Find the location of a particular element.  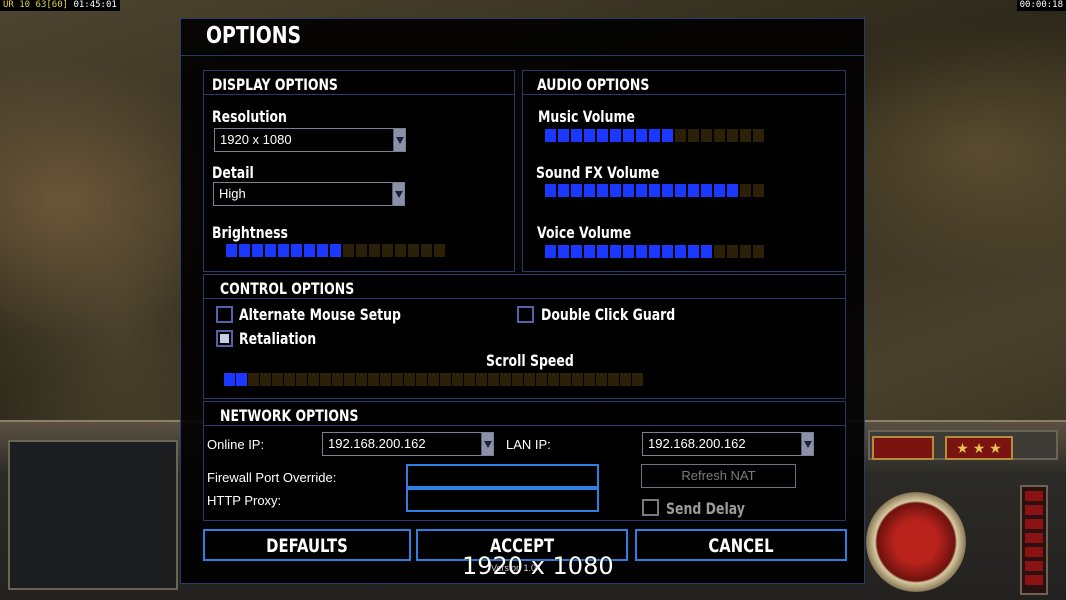

alternate-mouse-label: Alternate Mouse Setup is located at coordinates (320, 314).